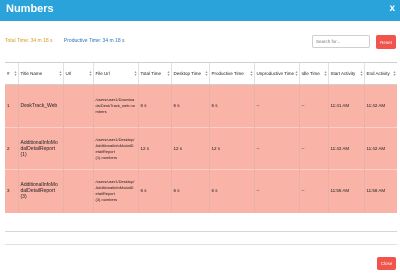 The width and height of the screenshot is (400, 280). What do you see at coordinates (346, 106) in the screenshot?
I see `cell-start-activity: 11:41 AM` at bounding box center [346, 106].